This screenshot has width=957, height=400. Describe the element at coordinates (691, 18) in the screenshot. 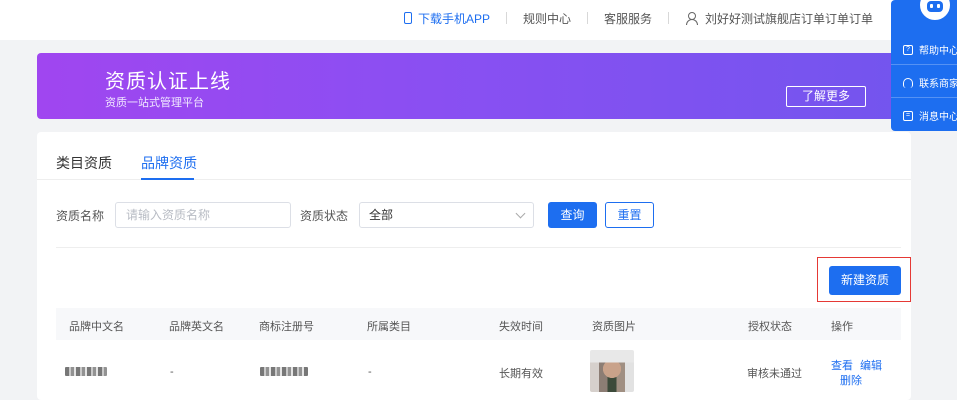

I see `user-icon` at that location.